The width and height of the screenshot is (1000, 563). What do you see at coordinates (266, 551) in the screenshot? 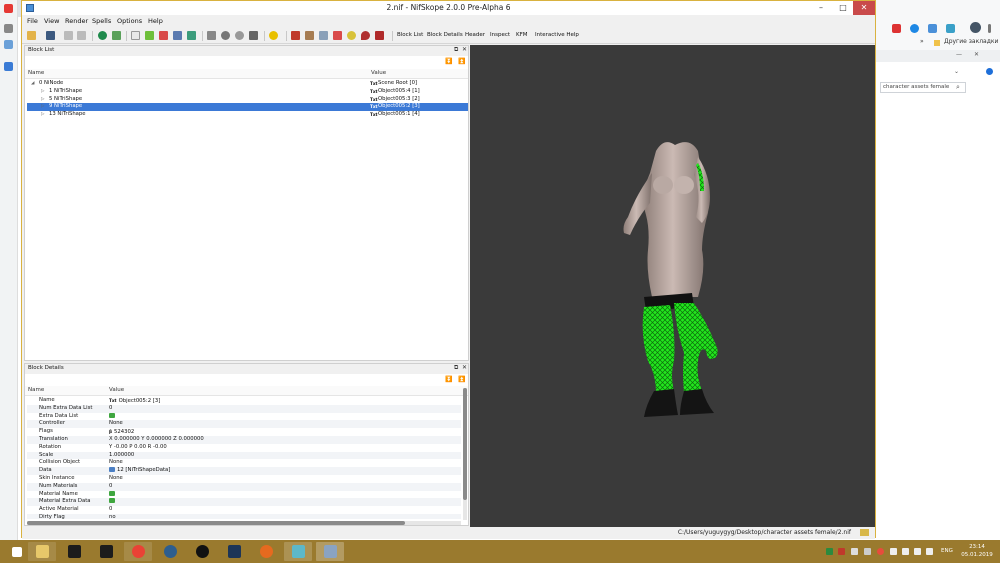
I see `taskbar-firefox` at bounding box center [266, 551].